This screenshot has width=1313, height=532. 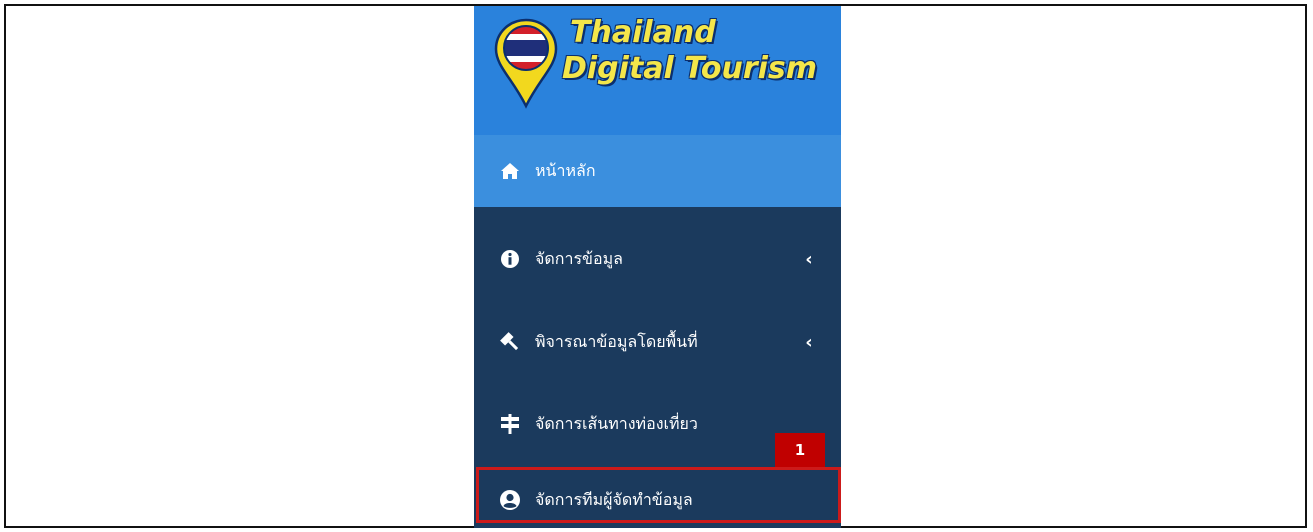 What do you see at coordinates (510, 259) in the screenshot?
I see `info-circle-icon` at bounding box center [510, 259].